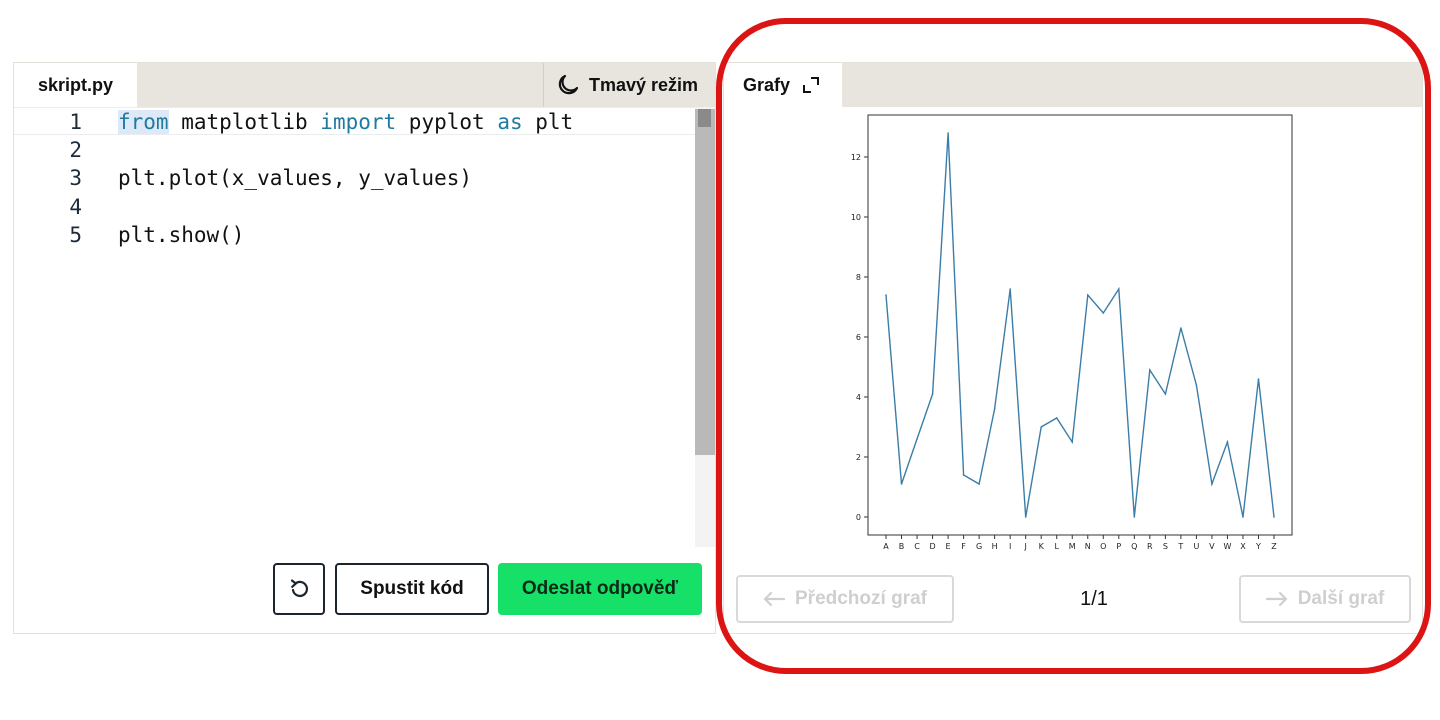 This screenshot has width=1440, height=720. I want to click on line-number: 2, so click(75, 150).